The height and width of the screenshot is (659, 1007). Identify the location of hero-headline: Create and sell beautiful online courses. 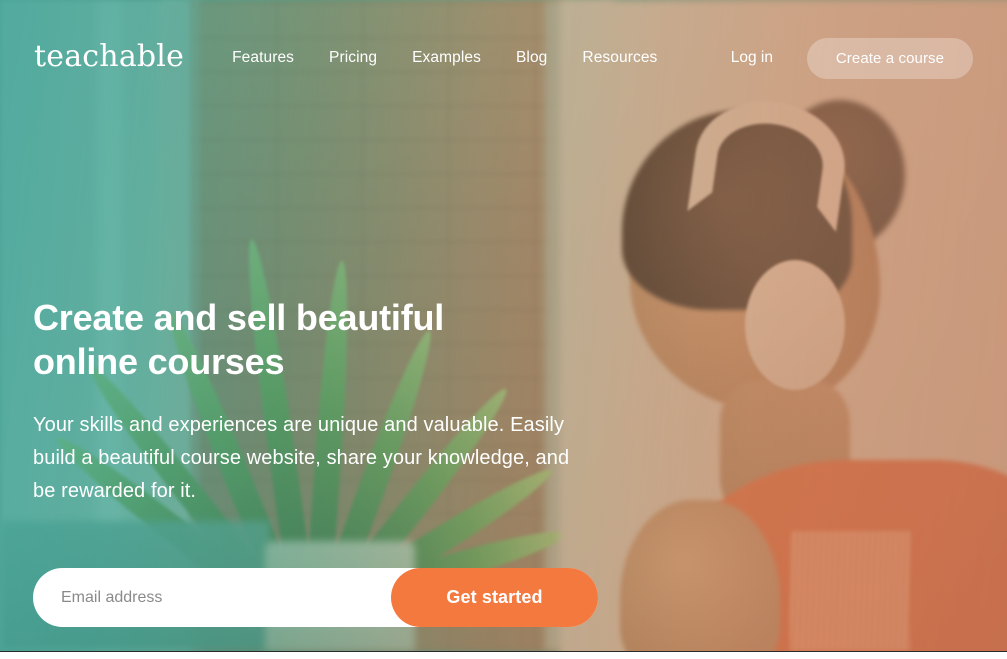
(239, 339).